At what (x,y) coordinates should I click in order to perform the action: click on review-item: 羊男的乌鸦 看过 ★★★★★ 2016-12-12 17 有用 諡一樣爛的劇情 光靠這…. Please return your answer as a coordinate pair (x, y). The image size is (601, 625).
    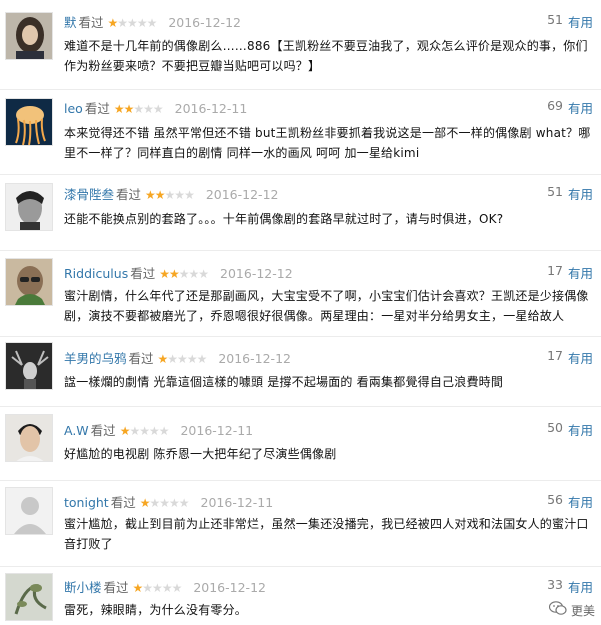
    Looking at the image, I should click on (300, 372).